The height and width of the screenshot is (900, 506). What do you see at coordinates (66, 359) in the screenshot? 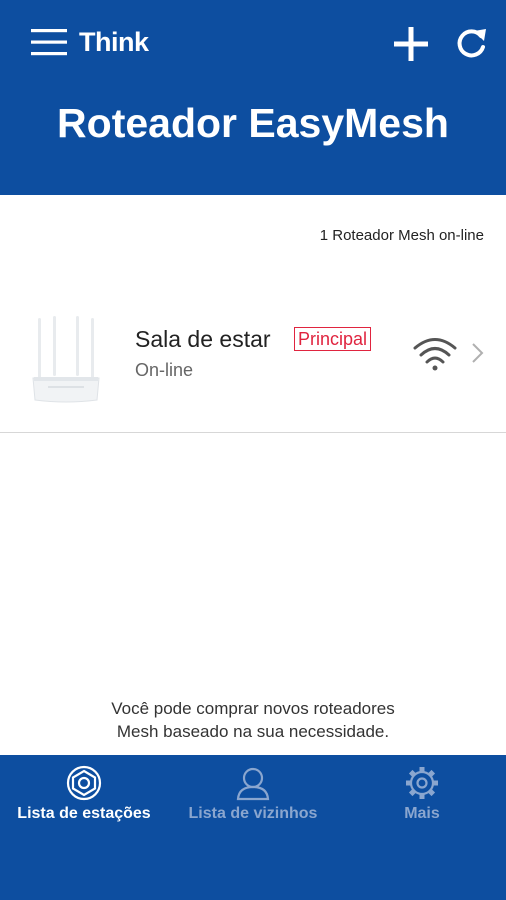
I see `router-icon` at bounding box center [66, 359].